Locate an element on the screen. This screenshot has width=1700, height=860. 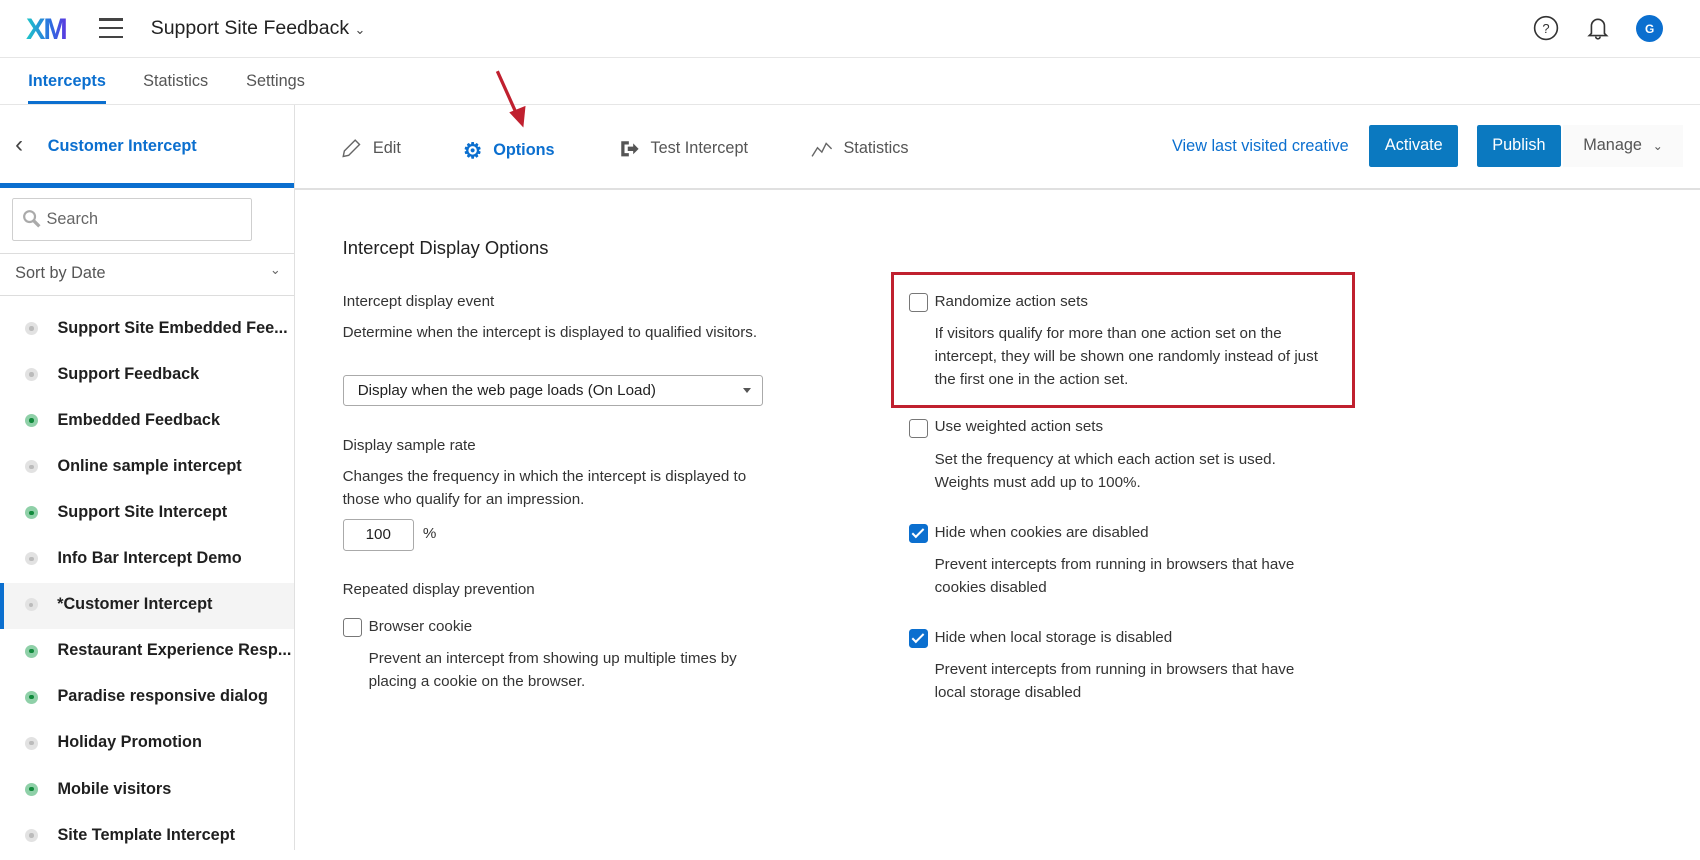
tab-intercepts: Intercepts is located at coordinates (67, 88).